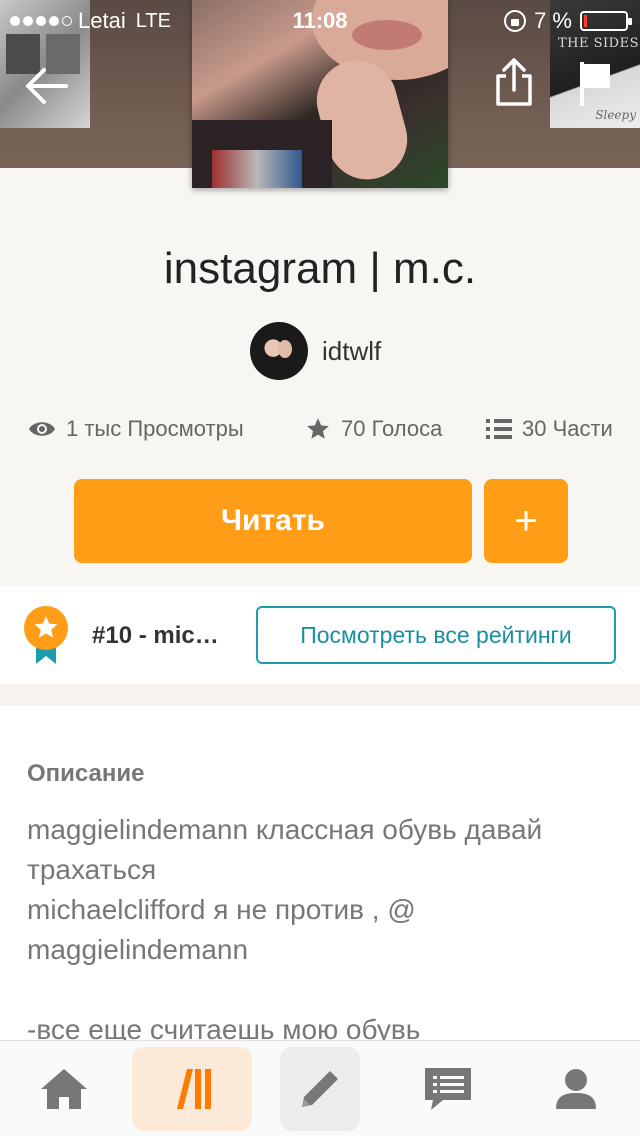  What do you see at coordinates (567, 428) in the screenshot?
I see `parts-count: 30 Части` at bounding box center [567, 428].